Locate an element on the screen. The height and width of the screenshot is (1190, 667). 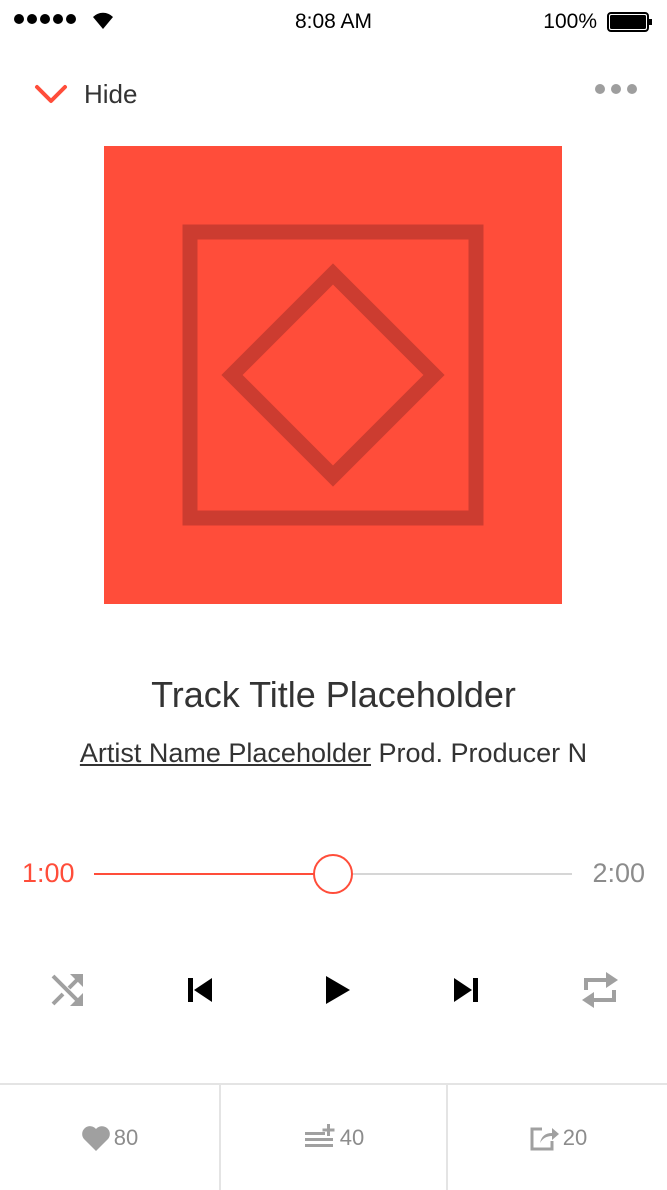
add-to-playlist-icon is located at coordinates (319, 1135).